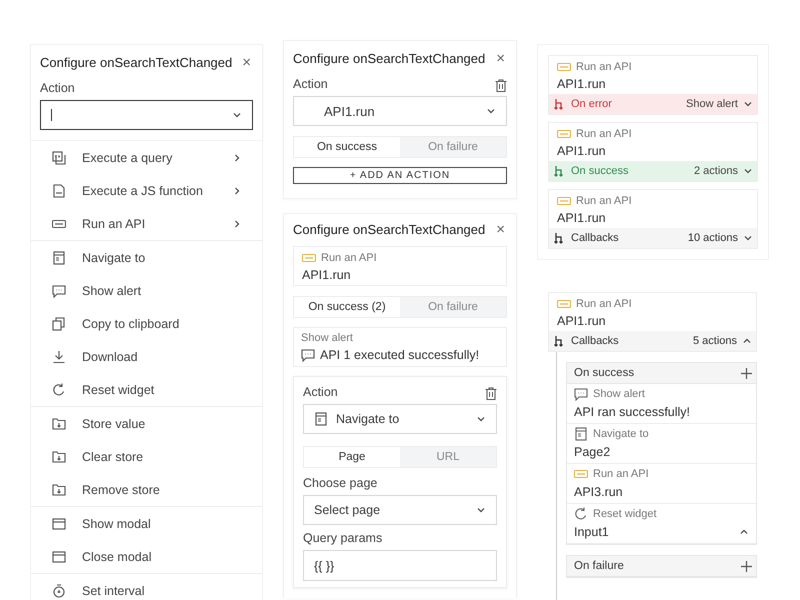  Describe the element at coordinates (653, 85) in the screenshot. I see `action-card: Run an API API1.run On error Show alert` at that location.